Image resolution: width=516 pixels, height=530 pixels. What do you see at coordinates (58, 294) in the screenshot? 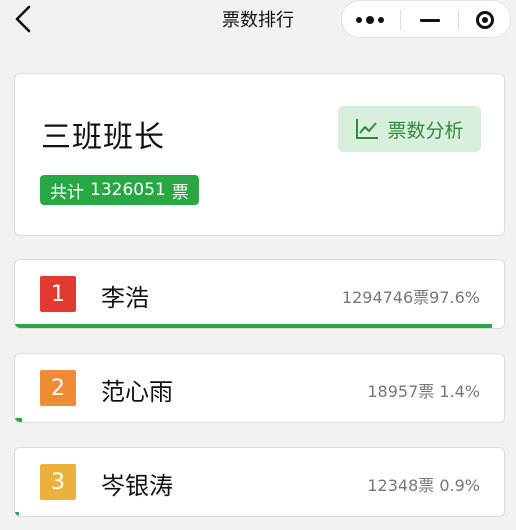
I see `rank-badge: 1` at bounding box center [58, 294].